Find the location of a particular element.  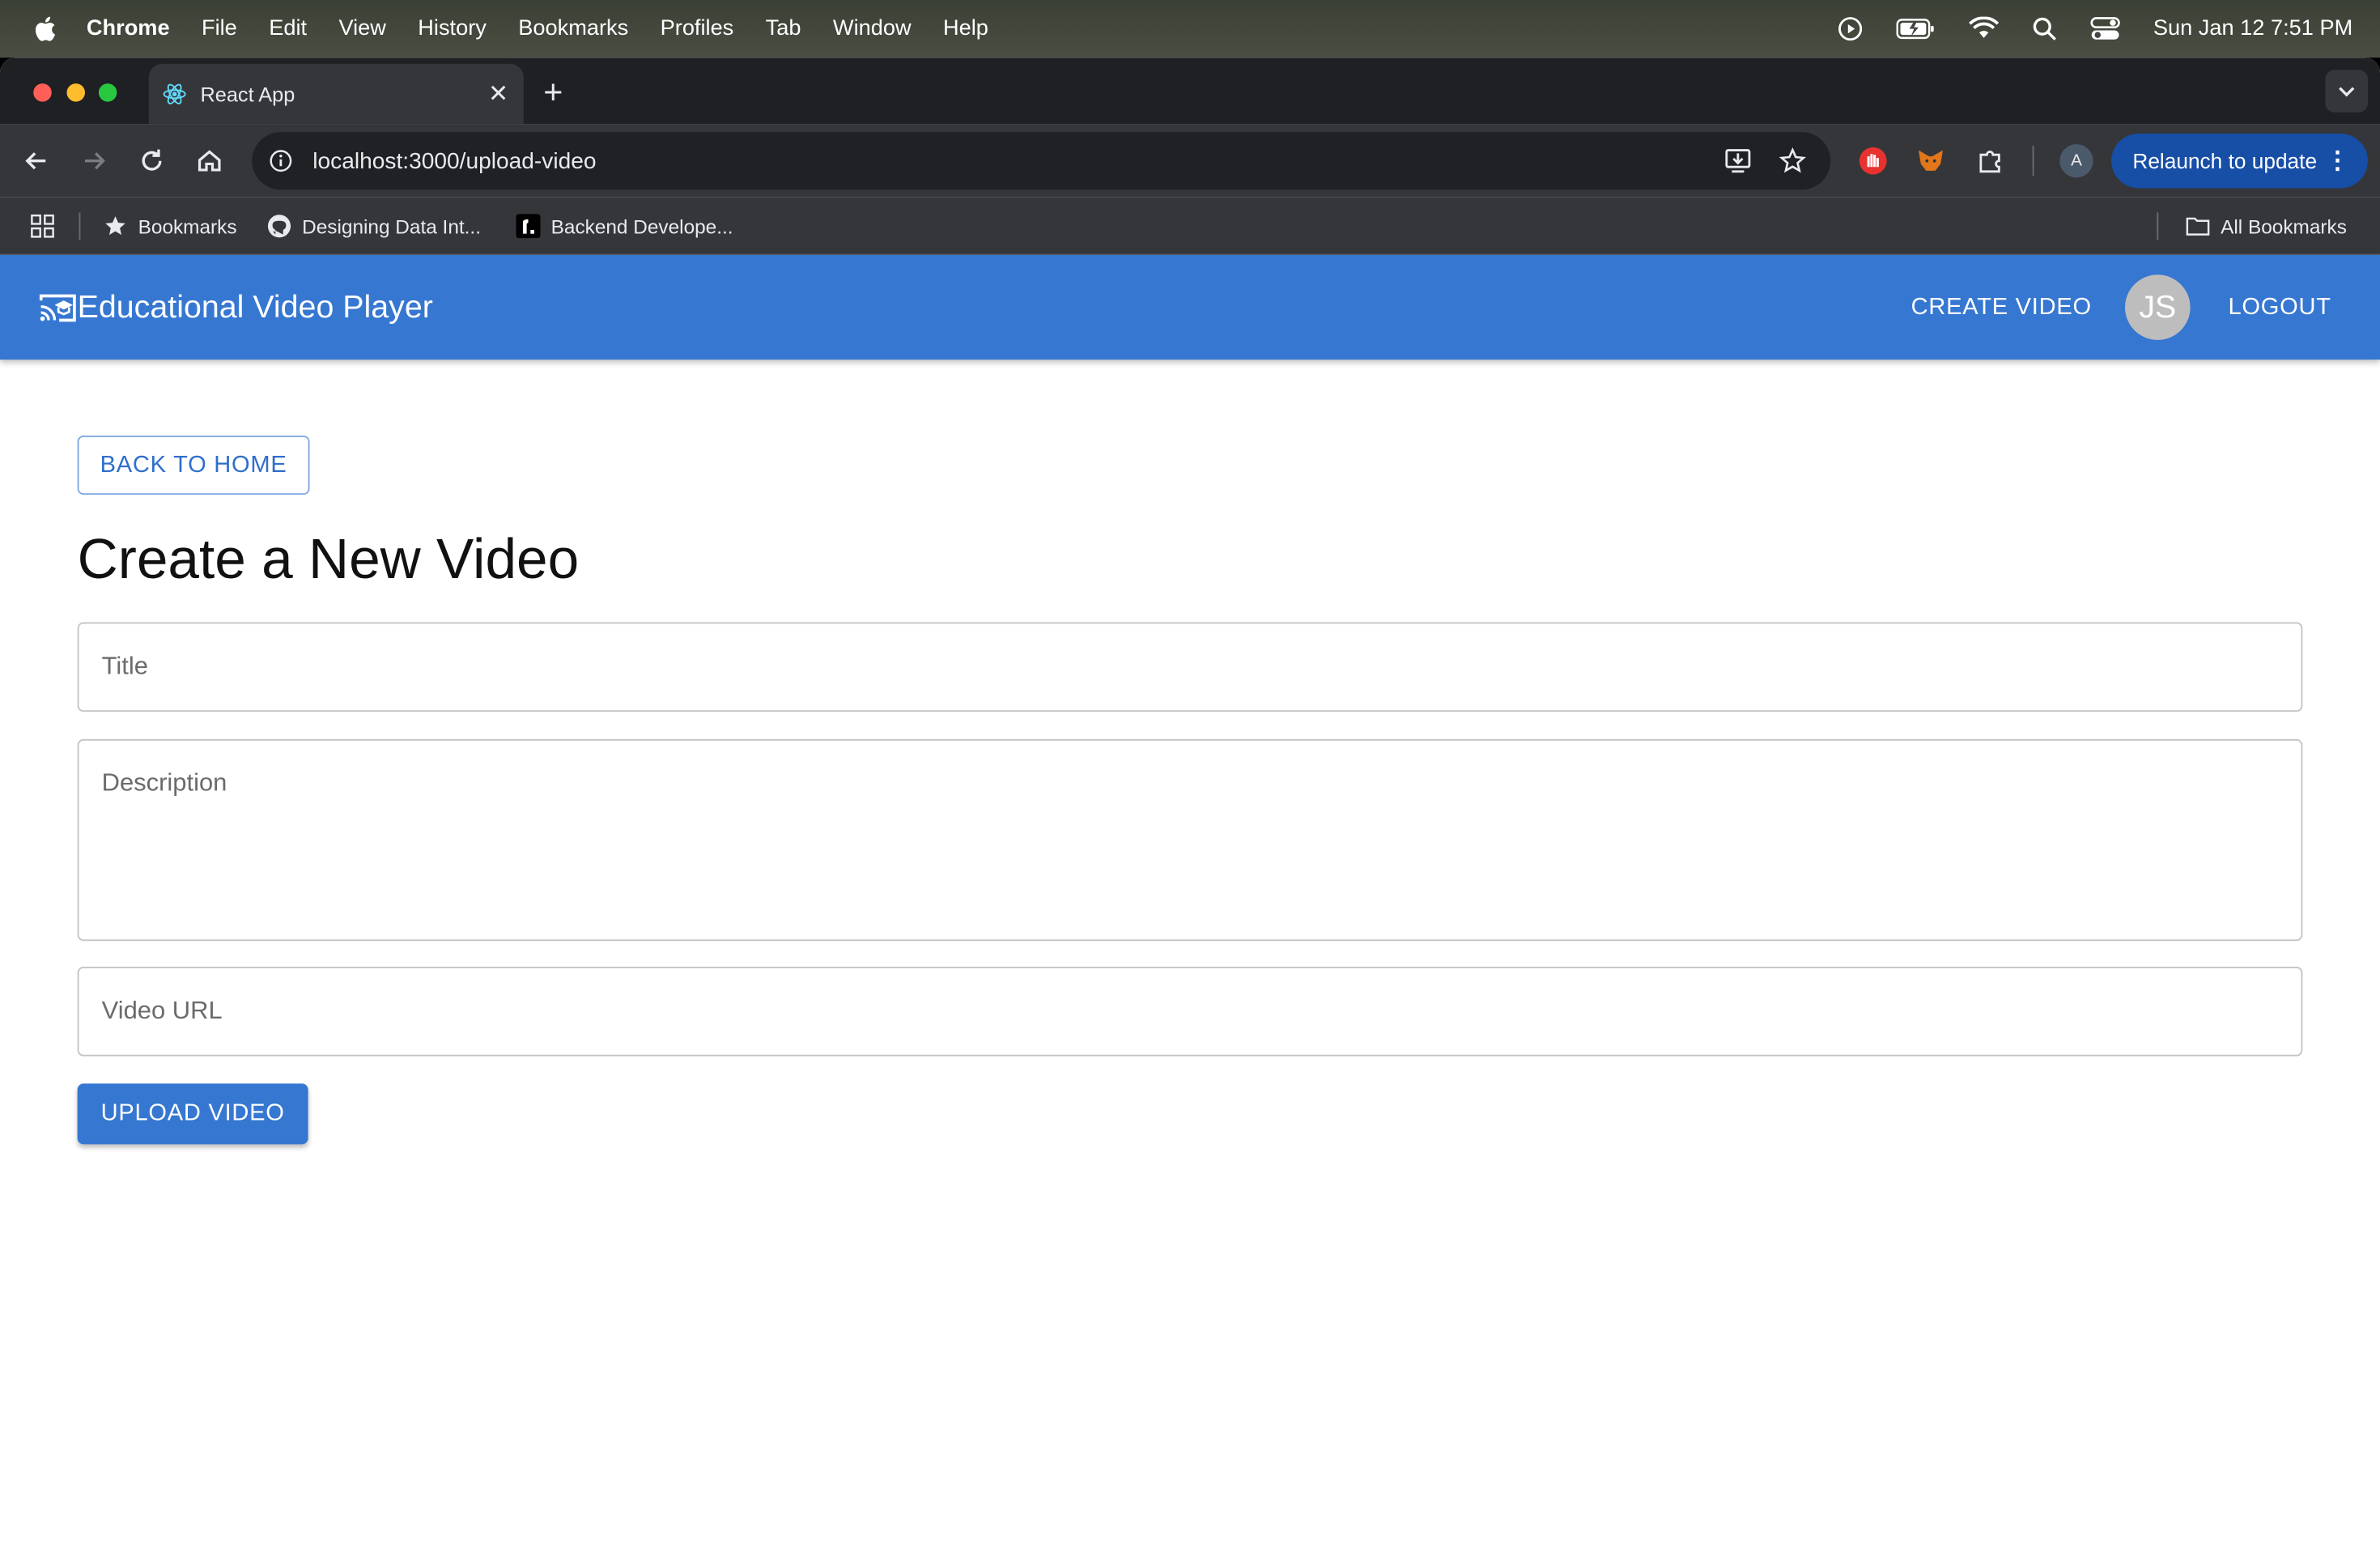

address-bar: localhost:3000/upload-video is located at coordinates (1041, 161).